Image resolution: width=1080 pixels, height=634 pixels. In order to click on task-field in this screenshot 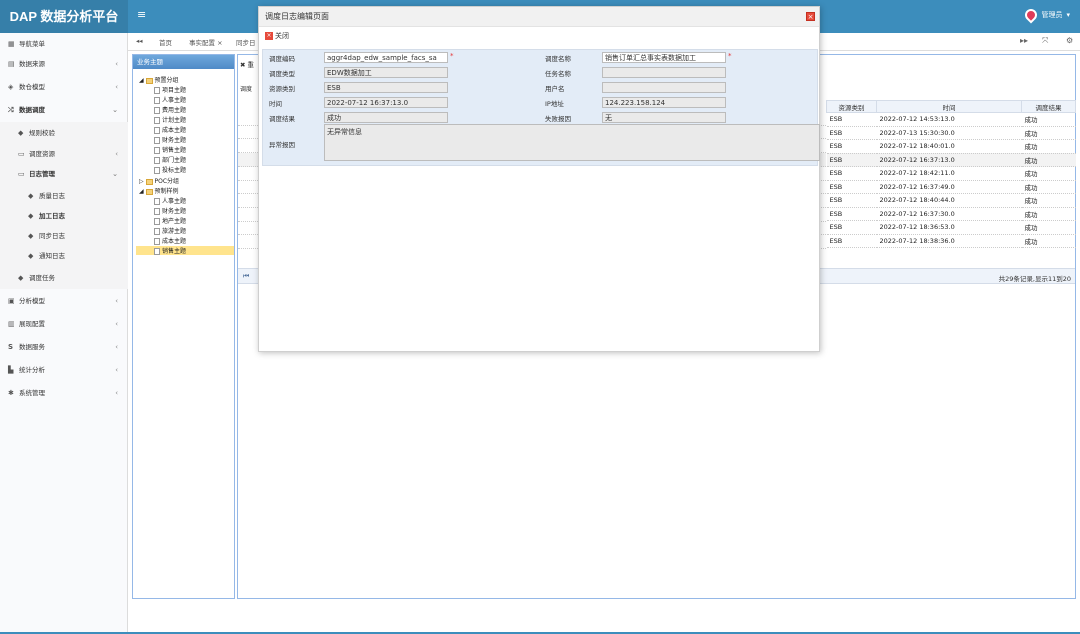, I will do `click(664, 72)`.